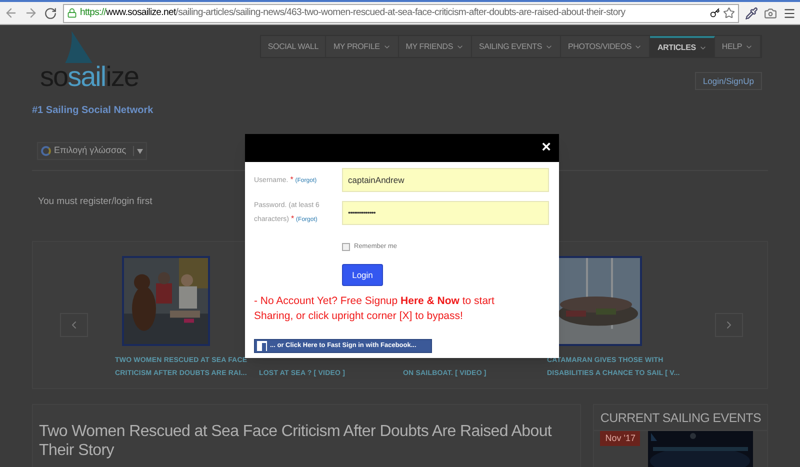  I want to click on nav-tab: HELP, so click(737, 46).